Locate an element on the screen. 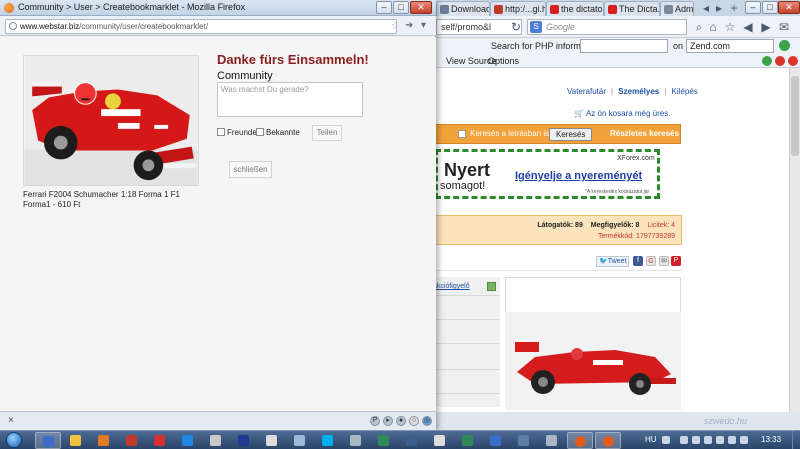 Image resolution: width=800 pixels, height=449 pixels. app-icon is located at coordinates (551, 440).